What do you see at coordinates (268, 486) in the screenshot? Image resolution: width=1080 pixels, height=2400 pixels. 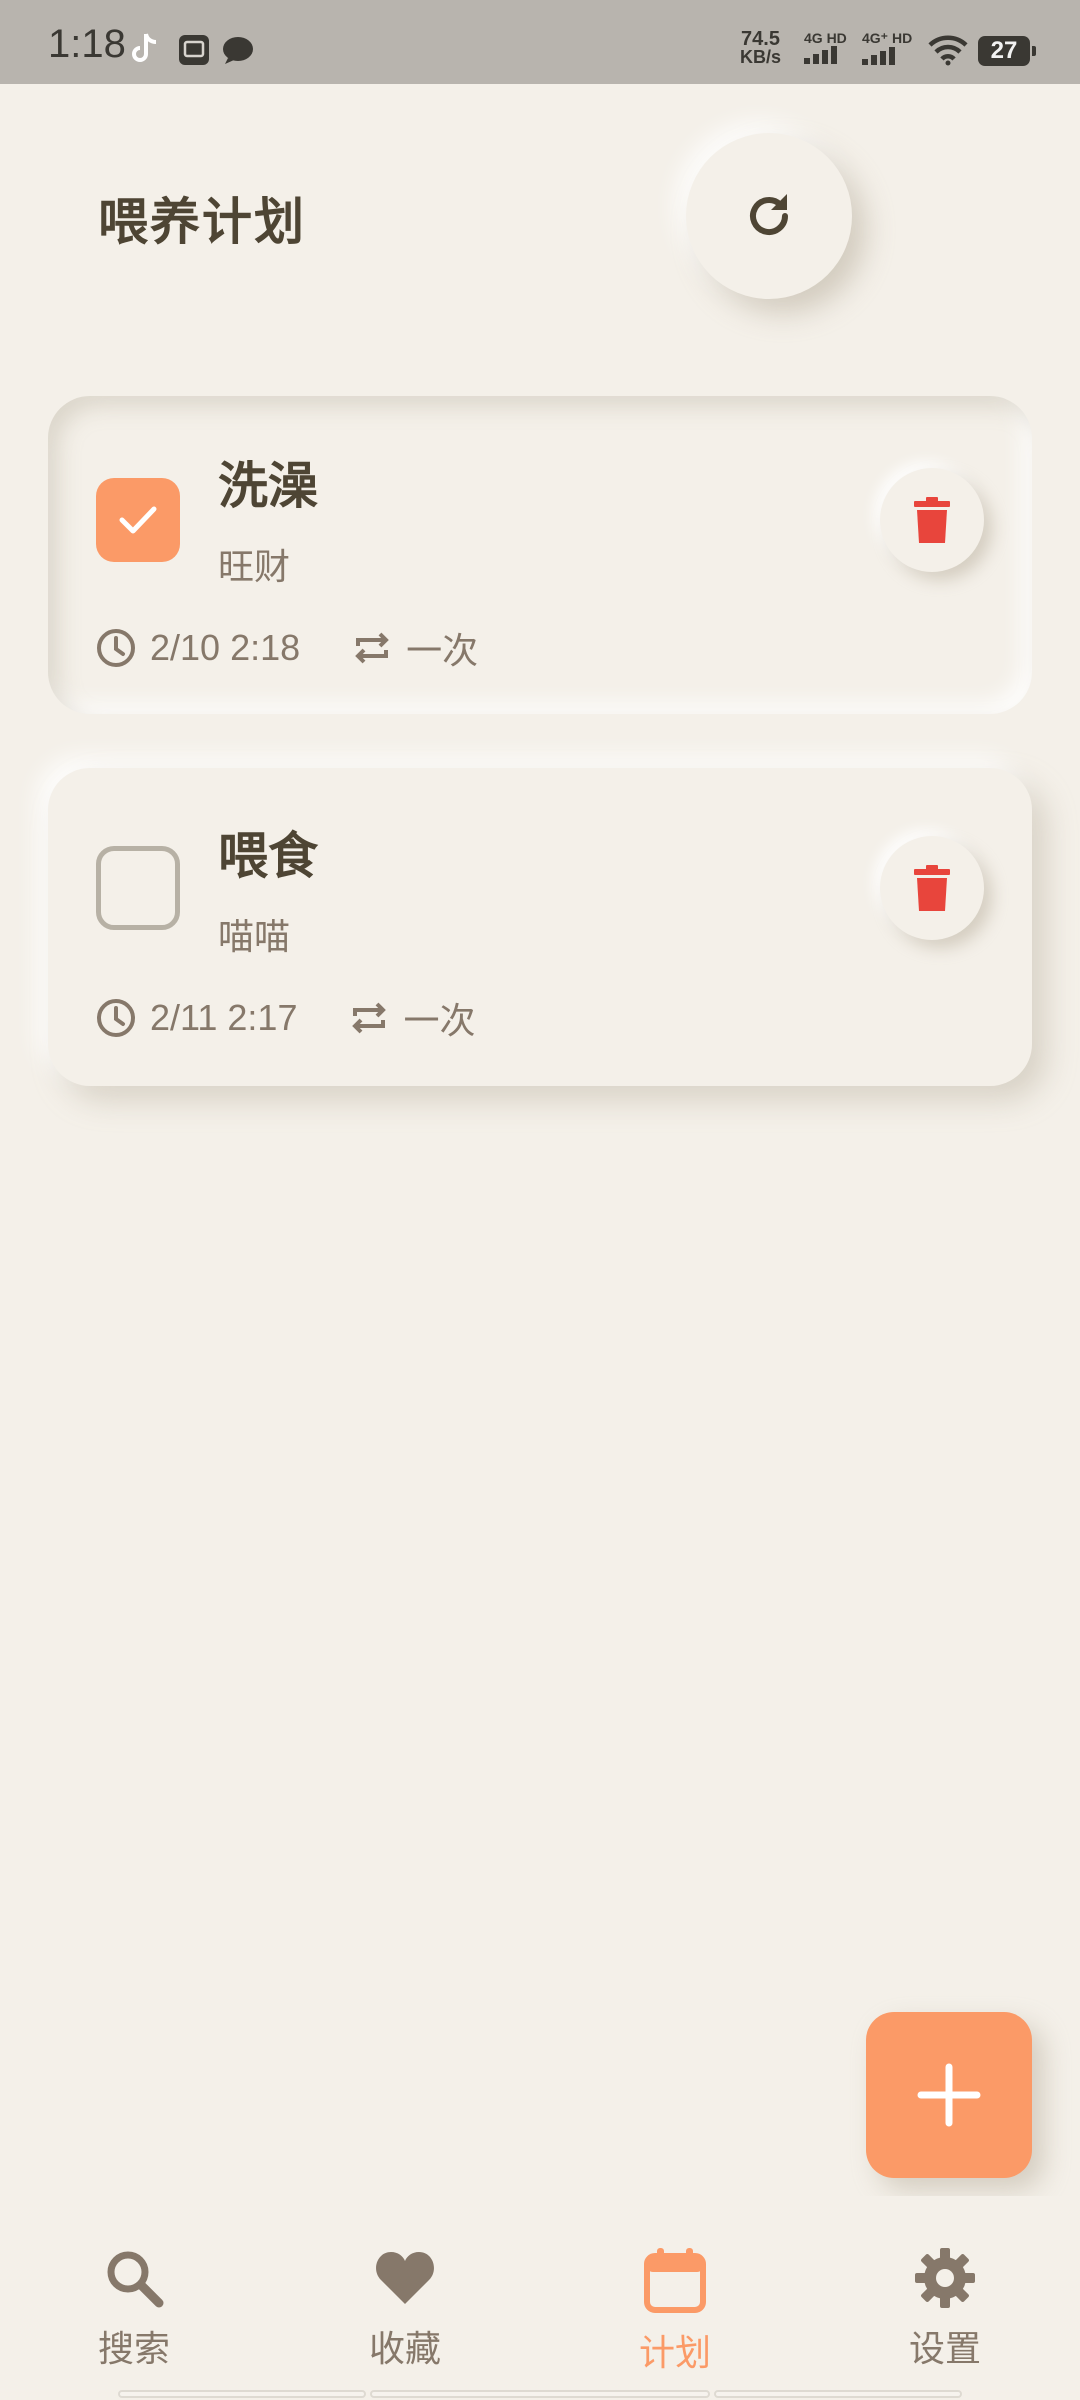 I see `task-title: 洗澡` at bounding box center [268, 486].